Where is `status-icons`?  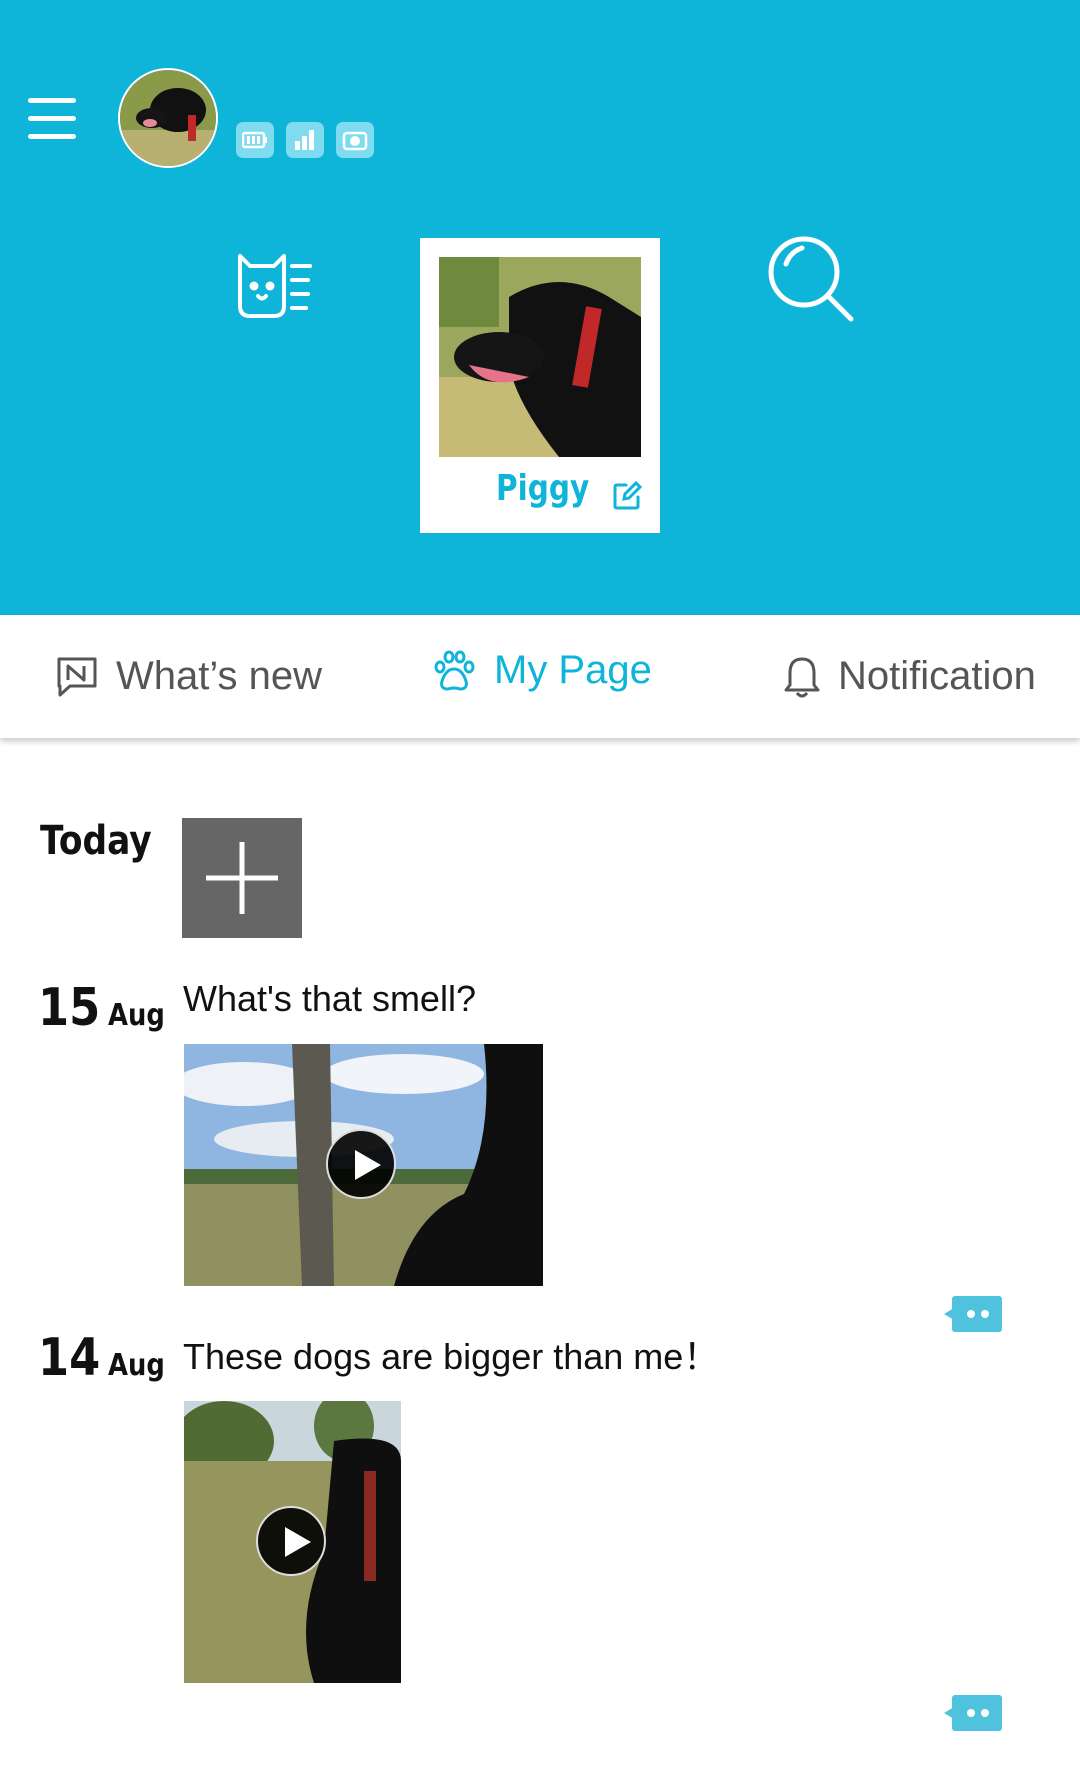 status-icons is located at coordinates (305, 140).